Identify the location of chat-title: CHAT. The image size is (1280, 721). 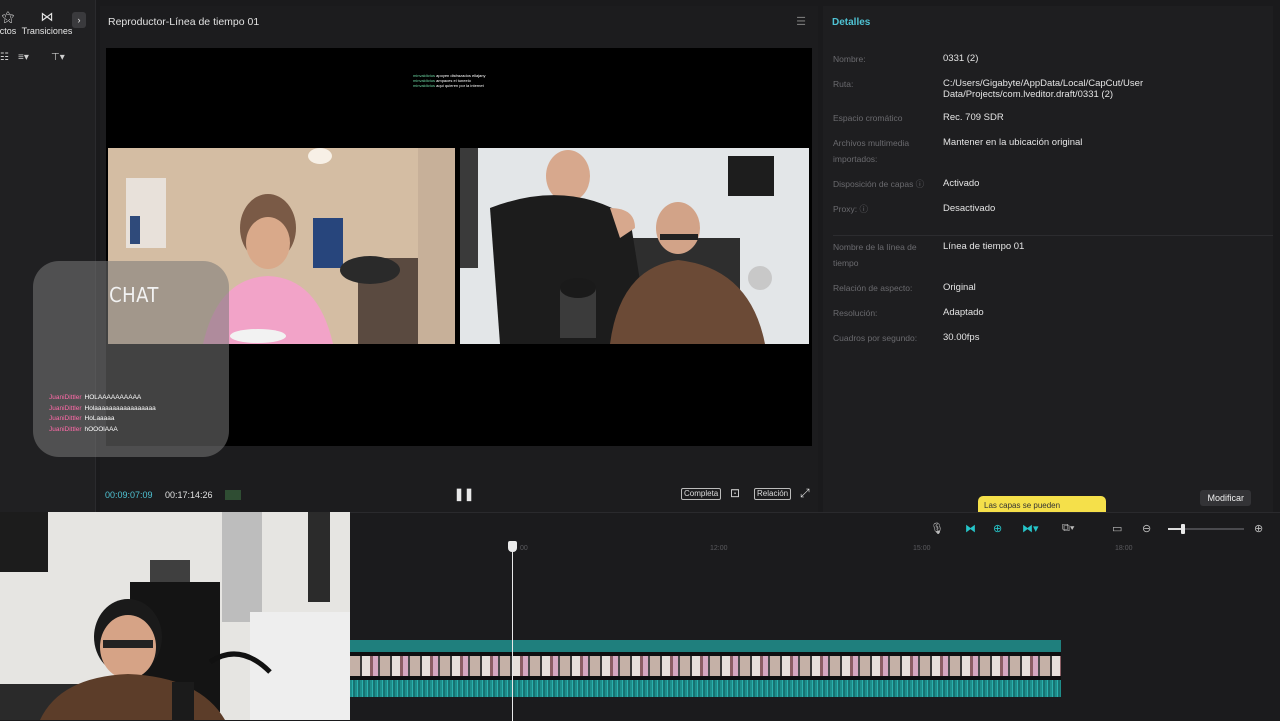
(134, 295).